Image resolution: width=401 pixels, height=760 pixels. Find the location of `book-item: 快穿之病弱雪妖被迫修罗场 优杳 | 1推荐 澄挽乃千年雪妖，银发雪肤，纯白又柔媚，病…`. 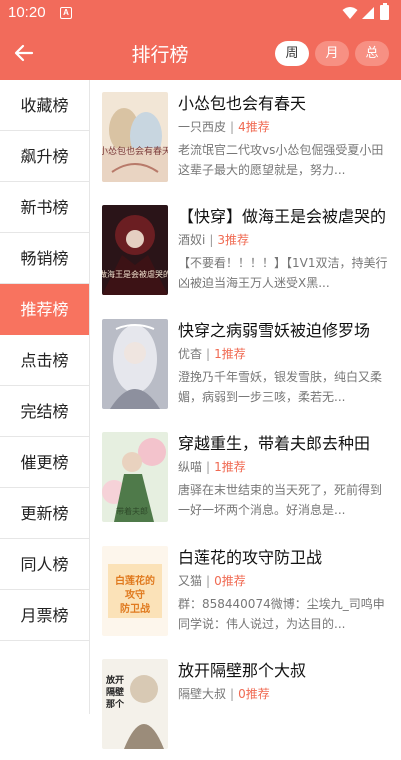

book-item: 快穿之病弱雪妖被迫修罗场 优杳 | 1推荐 澄挽乃千年雪妖，银发雪肤，纯白又柔媚，病… is located at coordinates (245, 363).